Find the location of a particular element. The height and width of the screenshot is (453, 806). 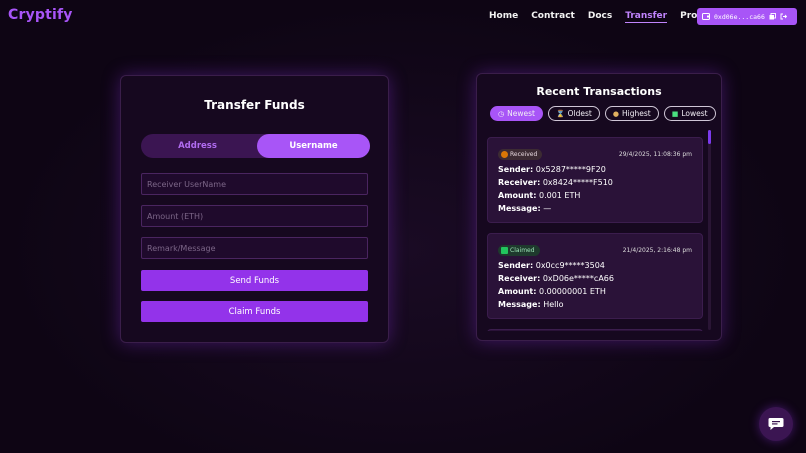

money-bag-icon: ● is located at coordinates (615, 113).